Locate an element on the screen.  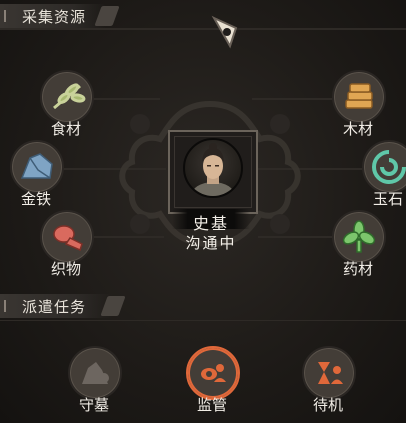
standby-icon is located at coordinates (329, 373).